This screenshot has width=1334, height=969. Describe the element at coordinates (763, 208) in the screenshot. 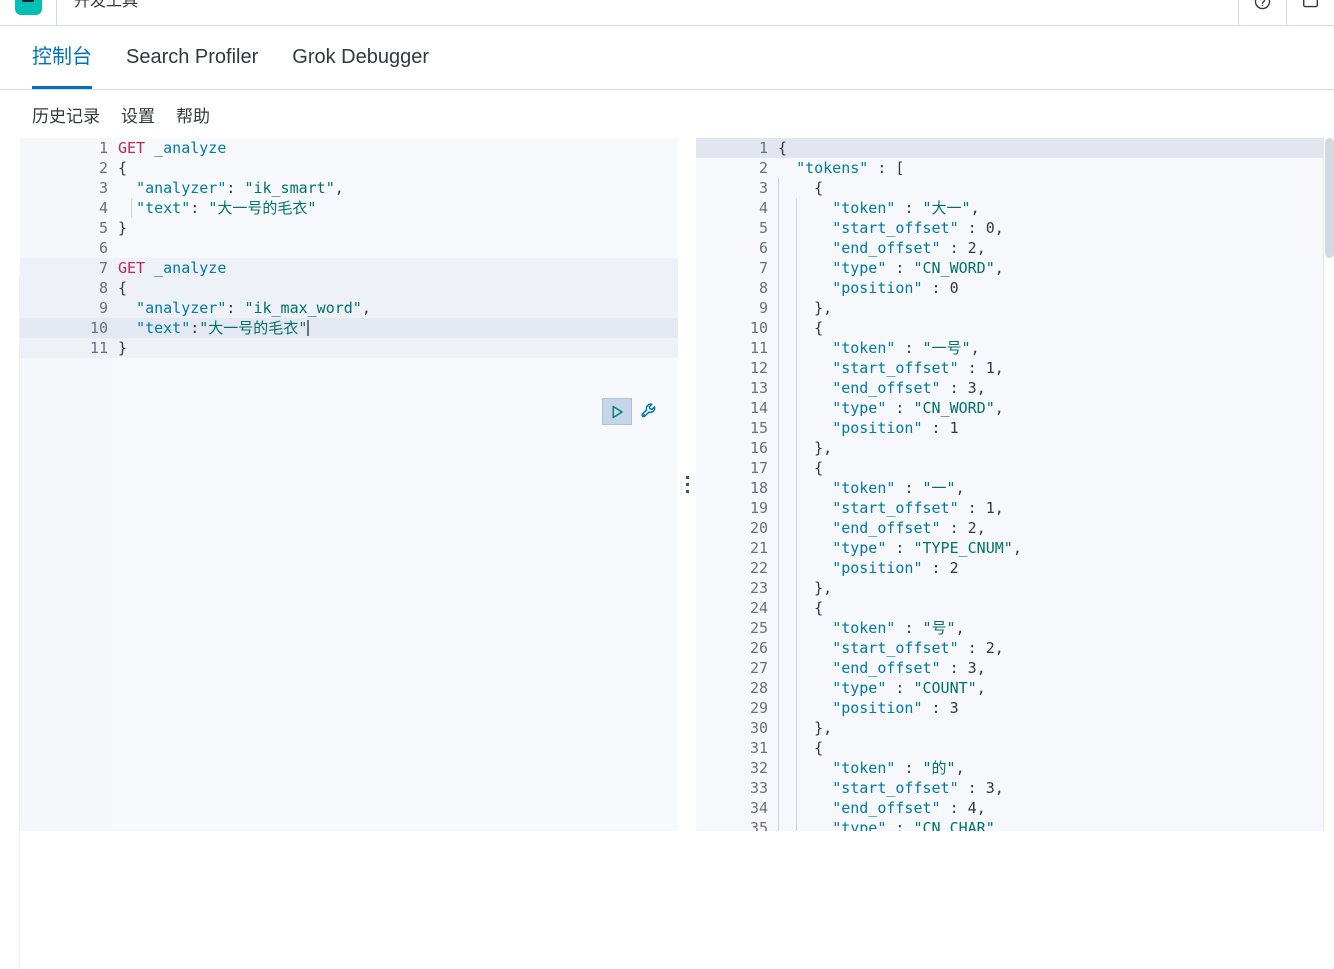

I see `line-number: 4` at that location.